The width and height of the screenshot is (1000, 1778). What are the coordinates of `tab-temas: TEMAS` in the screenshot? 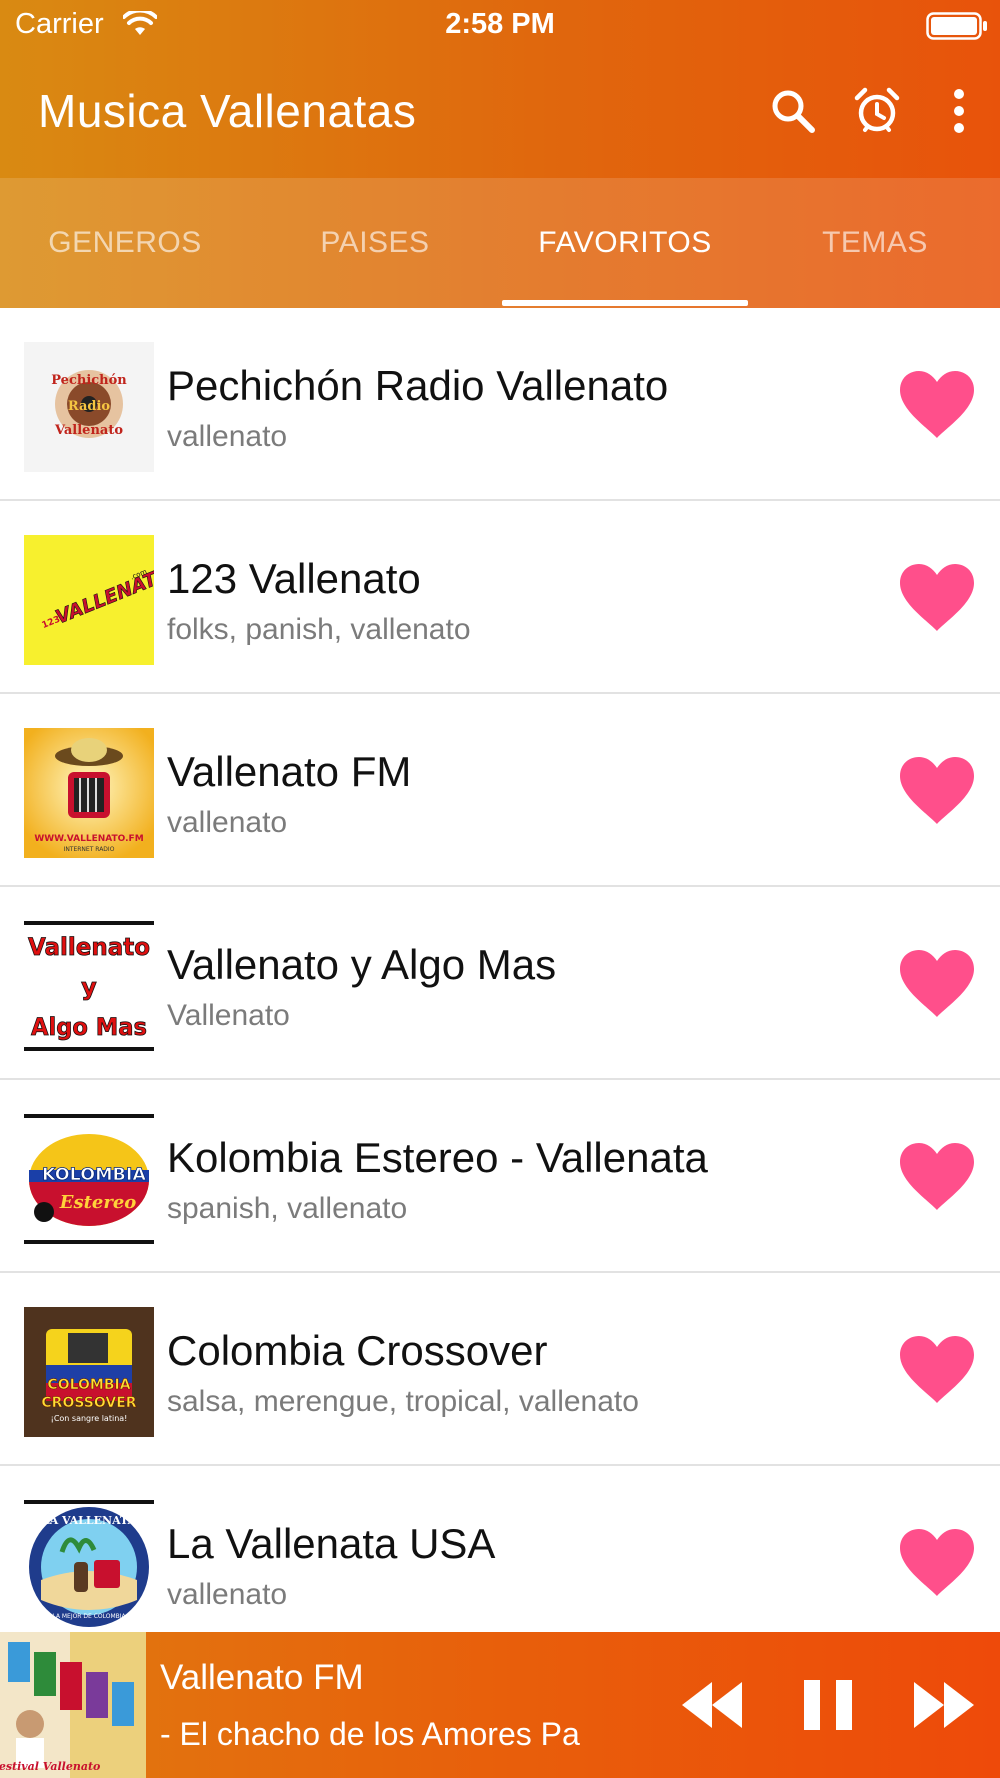 It's located at (875, 243).